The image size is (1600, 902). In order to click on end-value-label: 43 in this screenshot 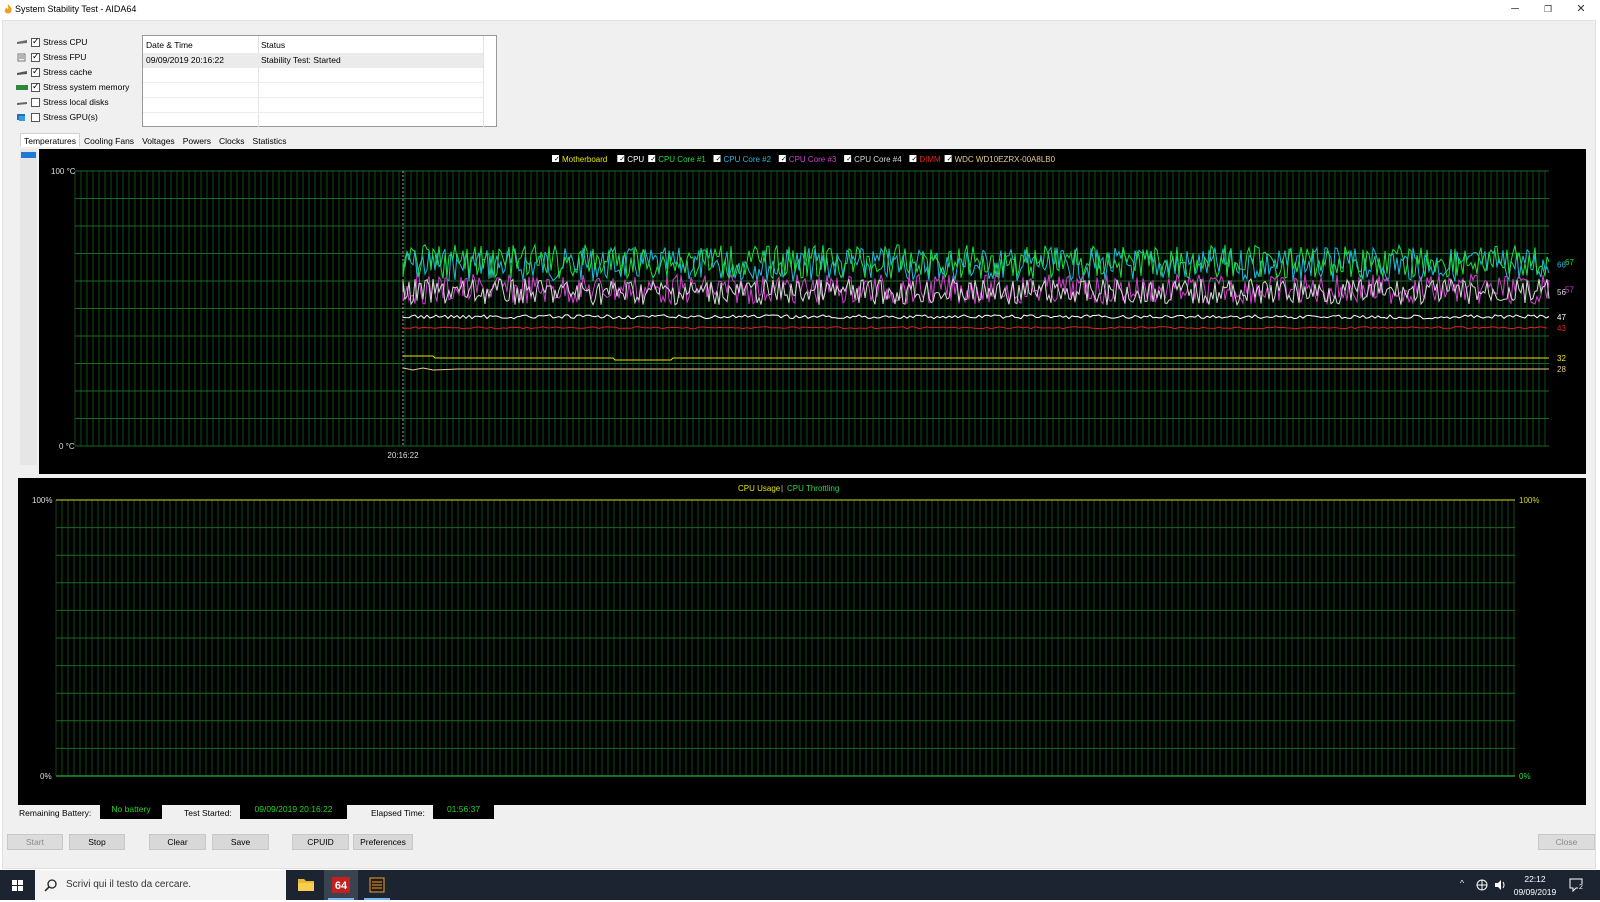, I will do `click(1561, 328)`.